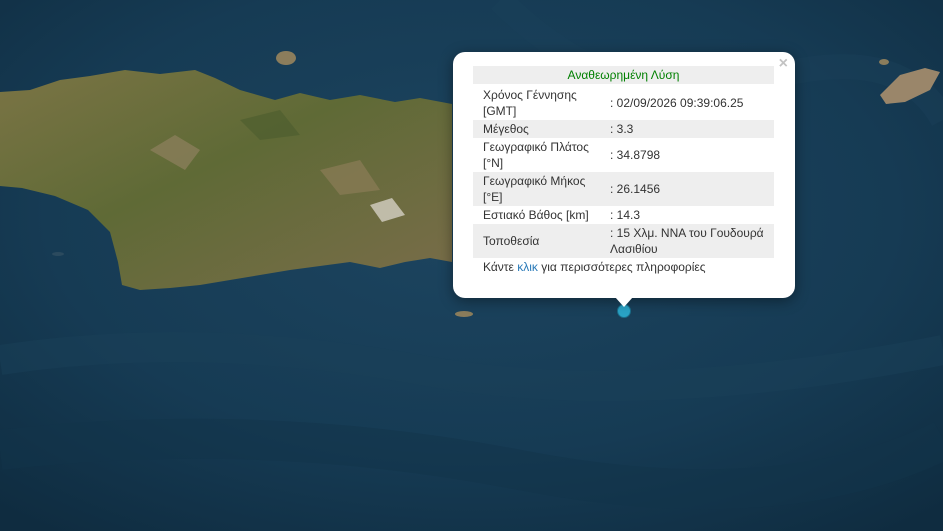  What do you see at coordinates (783, 64) in the screenshot?
I see `close-icon: ×` at bounding box center [783, 64].